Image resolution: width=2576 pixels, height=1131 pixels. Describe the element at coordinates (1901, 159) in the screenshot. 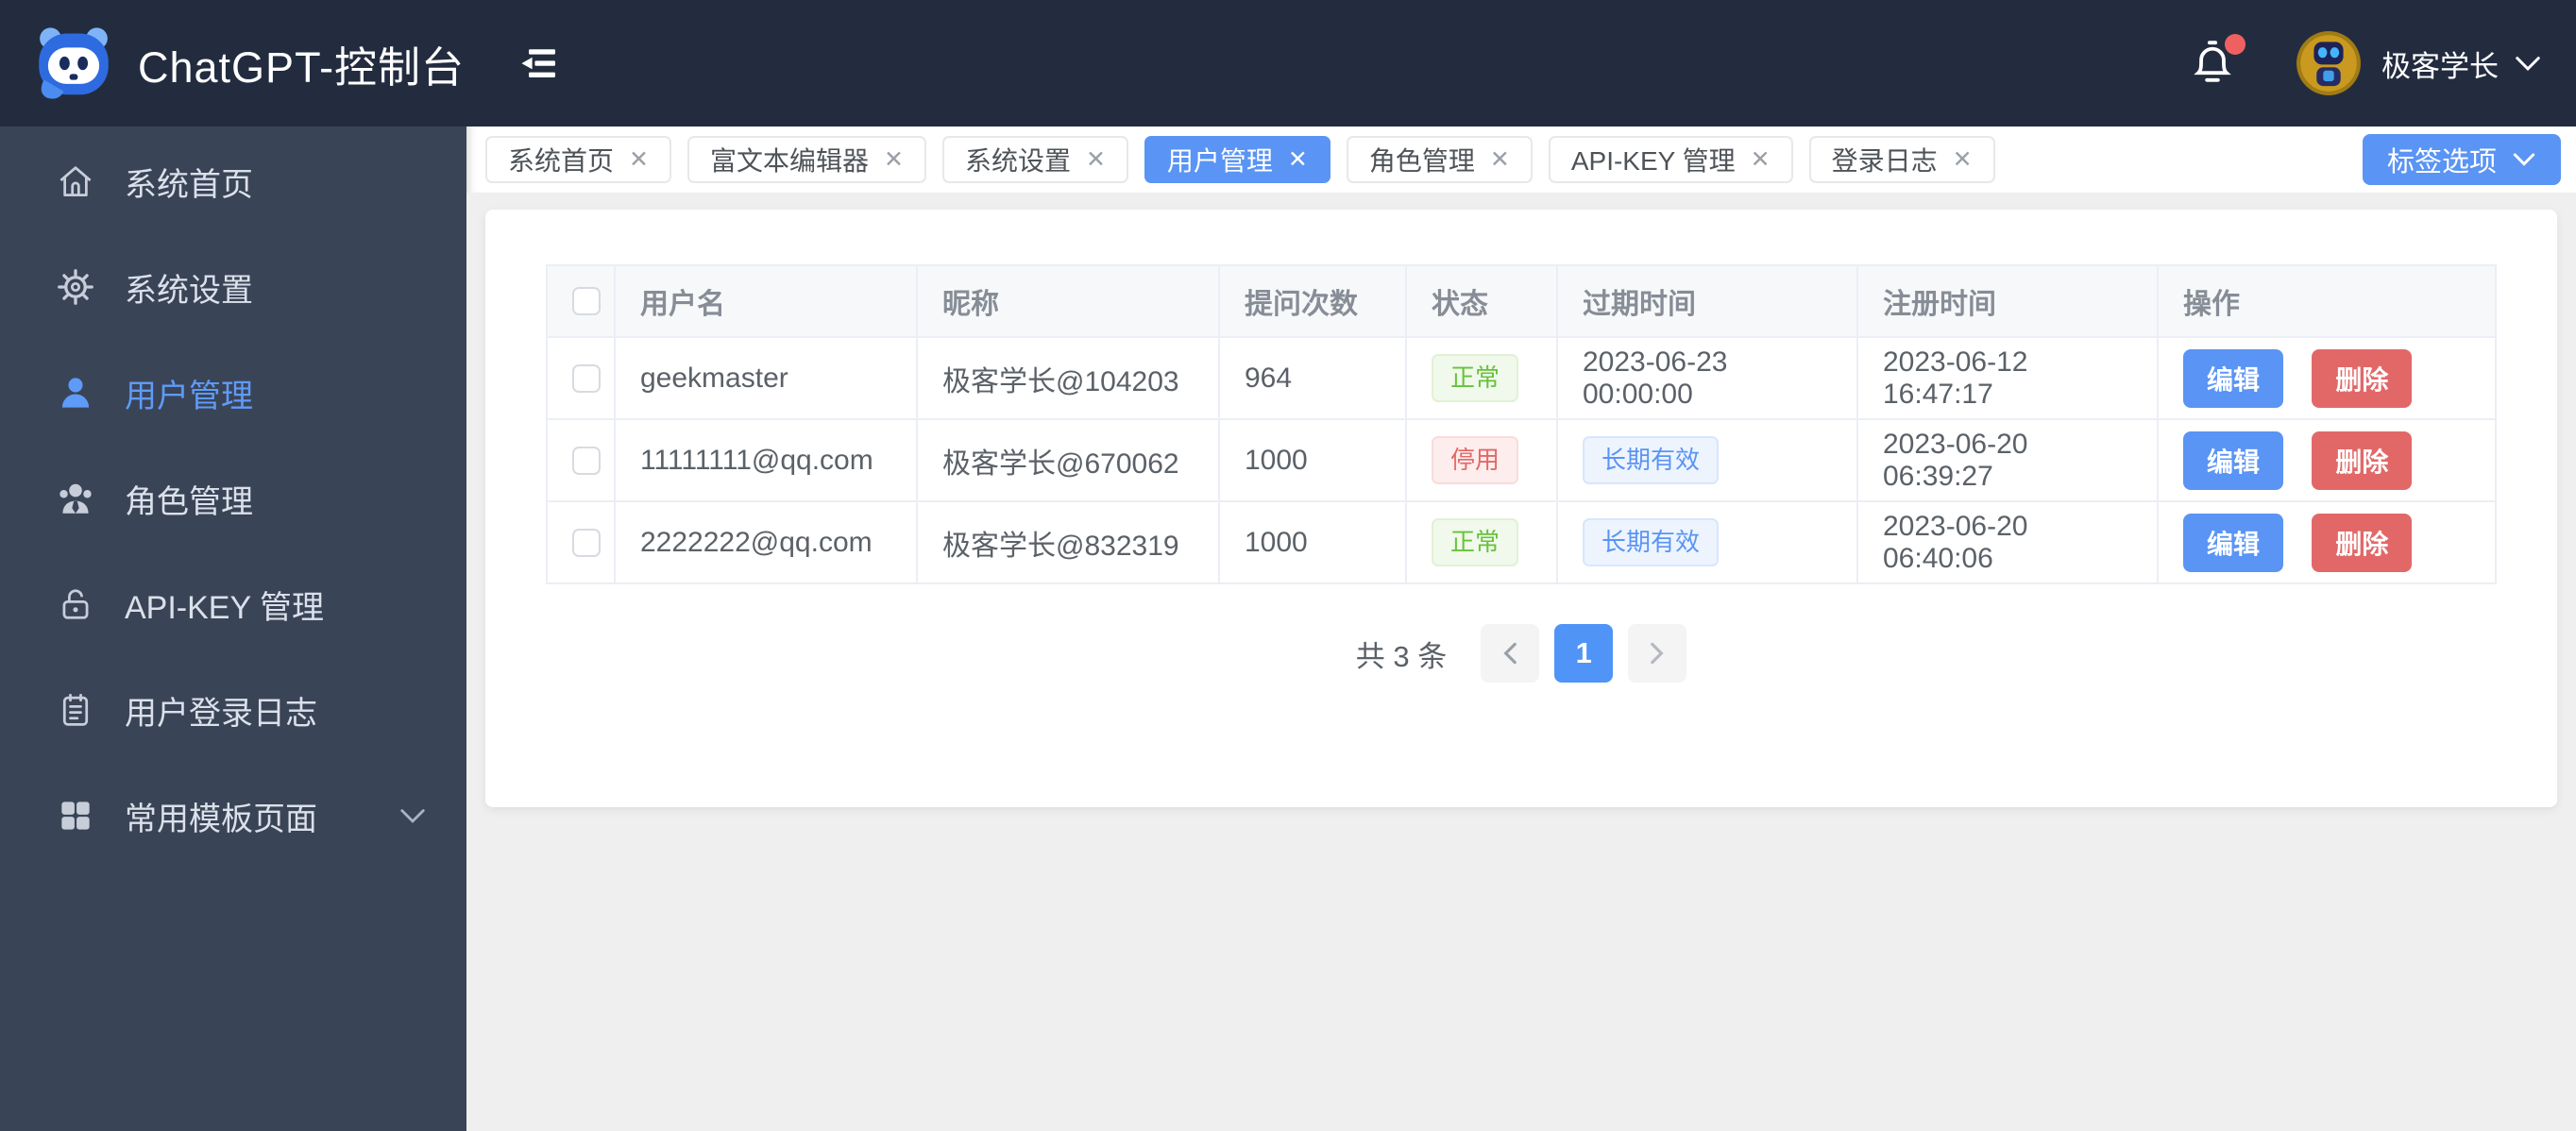

I see `tab-login-logs: 登录日志 ✕` at that location.